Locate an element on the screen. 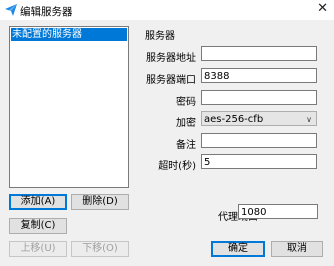 The image size is (334, 266). proxy-port-input: 1080 is located at coordinates (278, 211).